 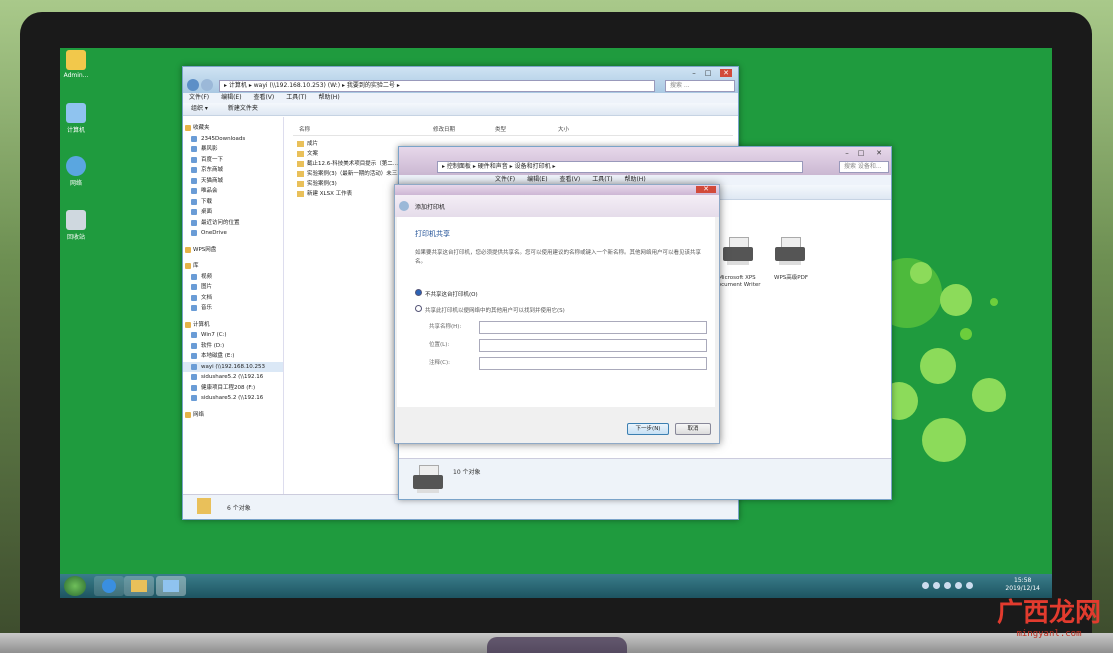 I want to click on field-comment-label: 注释(C):, so click(x=439, y=363).